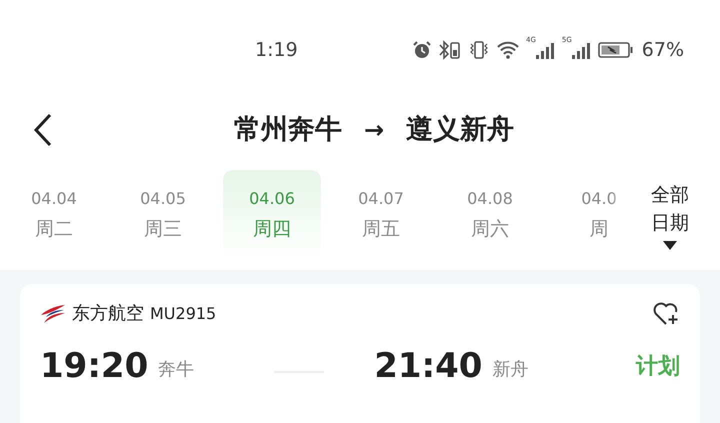  I want to click on route-arrow: →, so click(374, 130).